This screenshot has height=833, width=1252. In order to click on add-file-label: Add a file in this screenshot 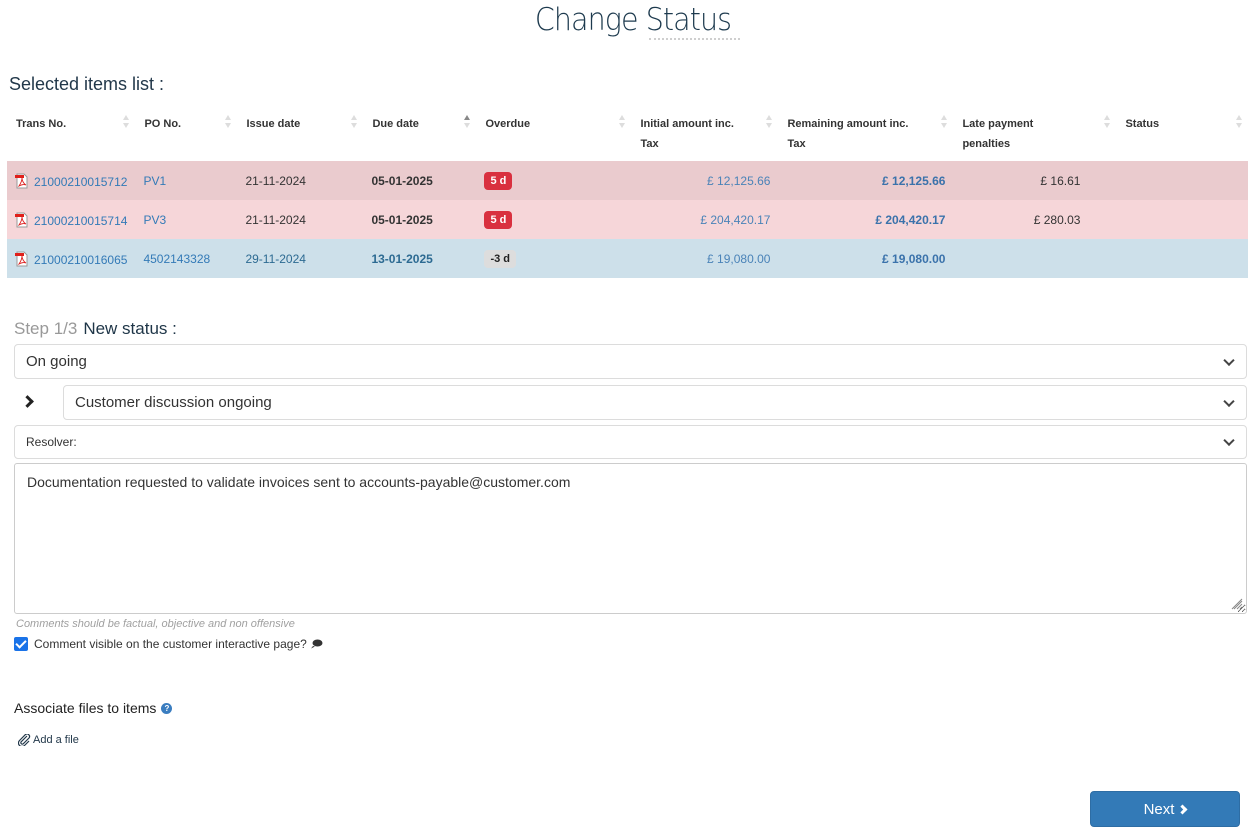, I will do `click(56, 740)`.